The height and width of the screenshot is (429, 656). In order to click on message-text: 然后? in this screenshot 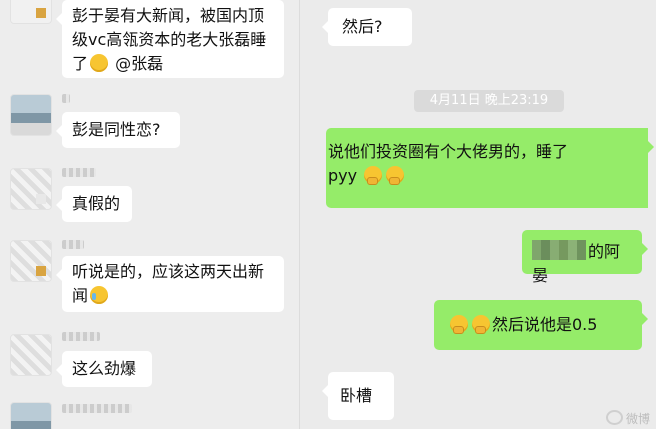, I will do `click(362, 26)`.